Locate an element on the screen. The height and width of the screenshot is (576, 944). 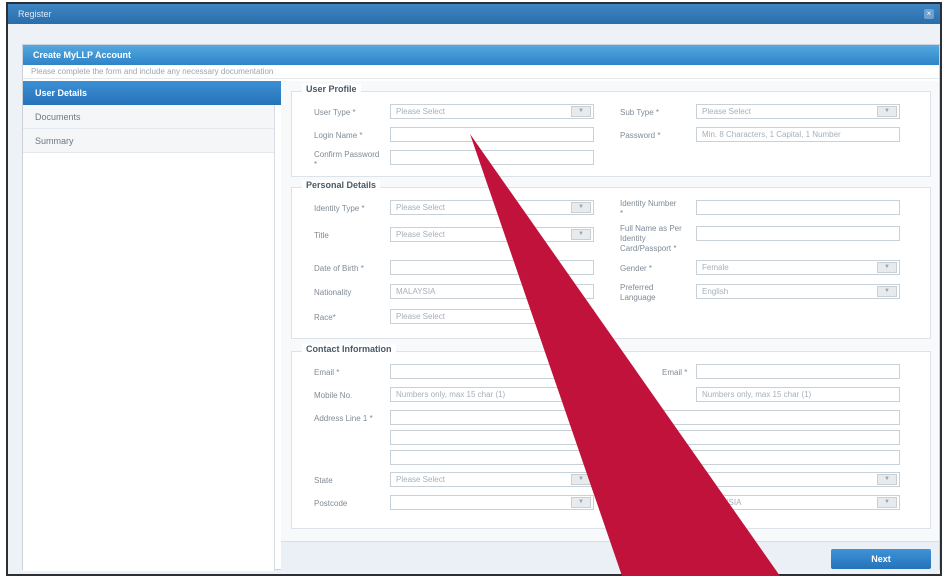
sidebar-item-documents: Documents is located at coordinates (148, 117).